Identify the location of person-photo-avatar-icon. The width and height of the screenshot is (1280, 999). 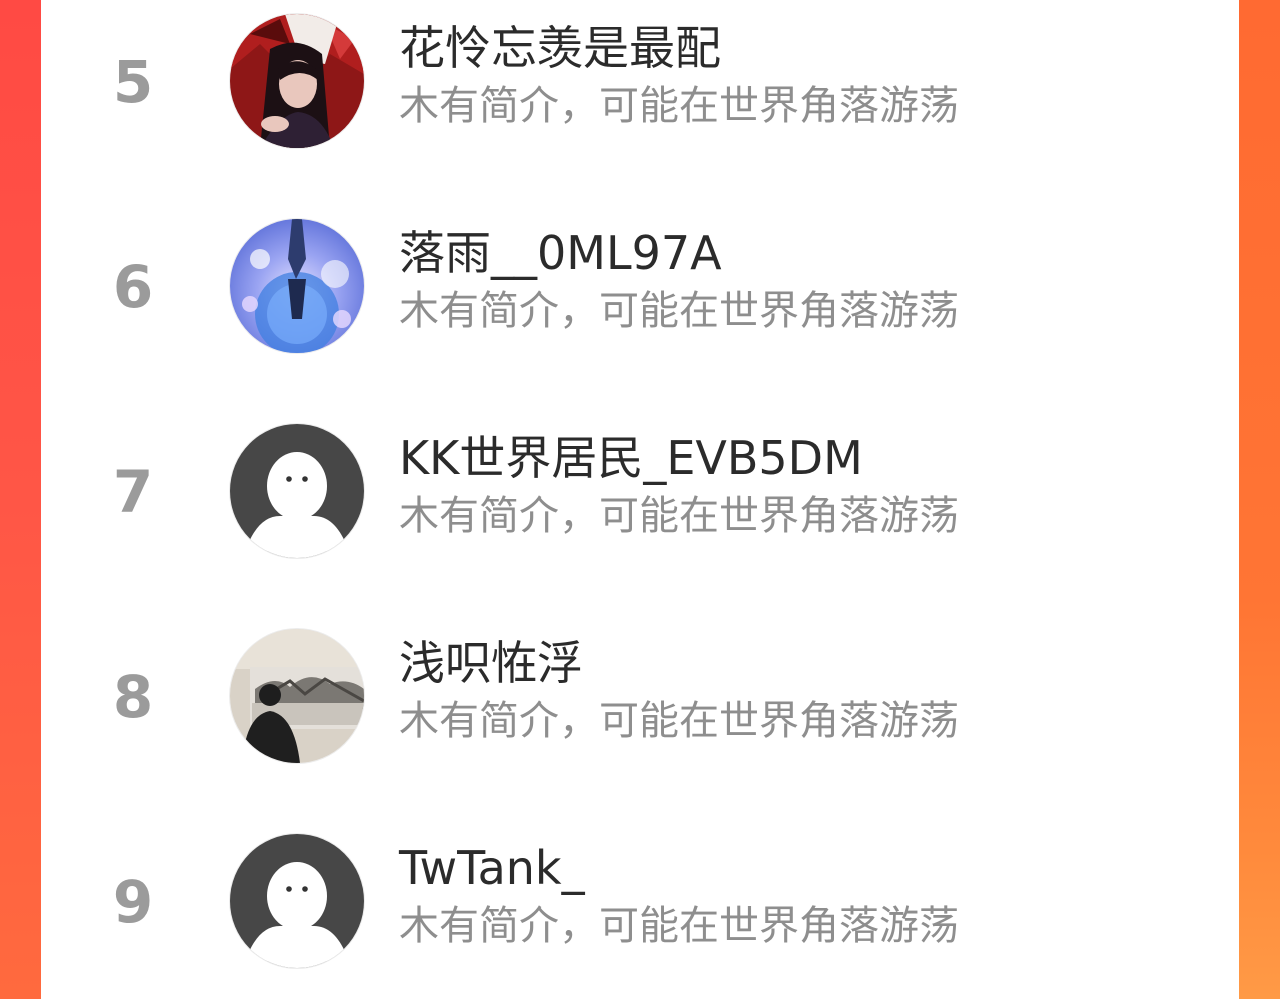
(297, 696).